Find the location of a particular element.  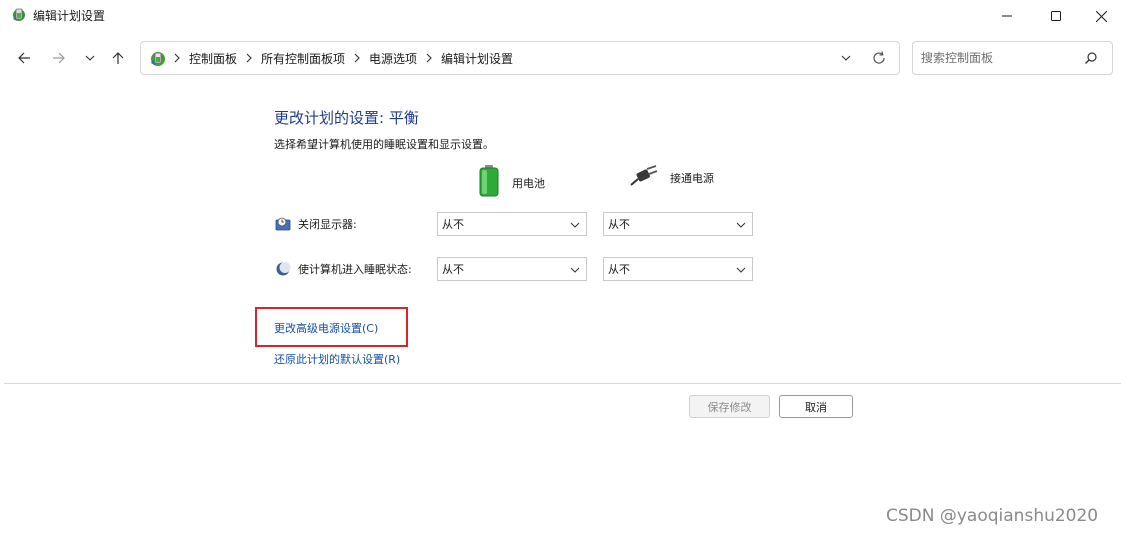

close-button is located at coordinates (1099, 16).